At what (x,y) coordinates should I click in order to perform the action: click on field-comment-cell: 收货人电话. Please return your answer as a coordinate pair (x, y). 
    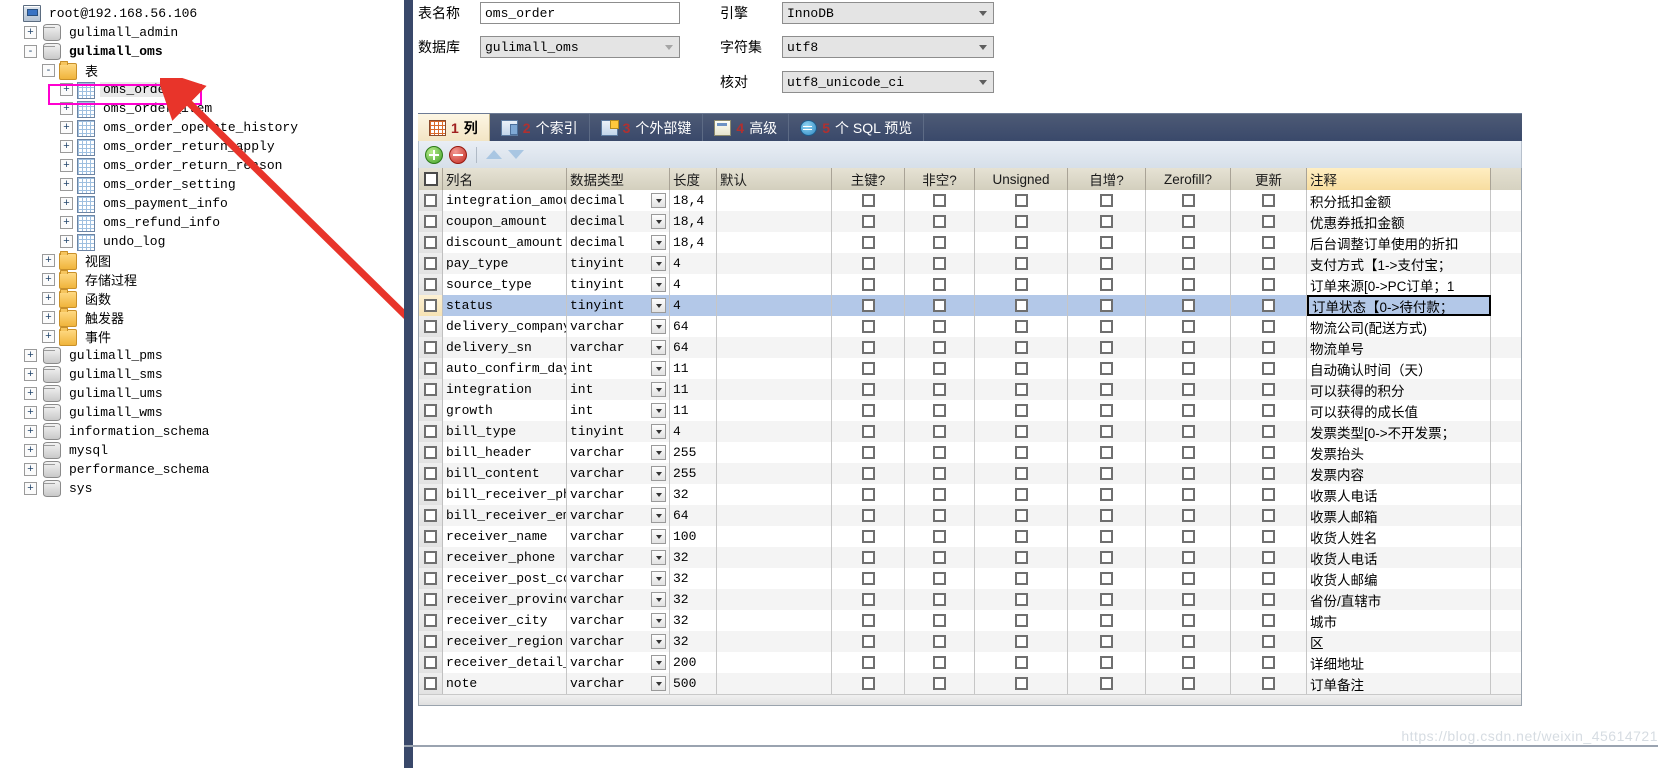
    Looking at the image, I should click on (1399, 557).